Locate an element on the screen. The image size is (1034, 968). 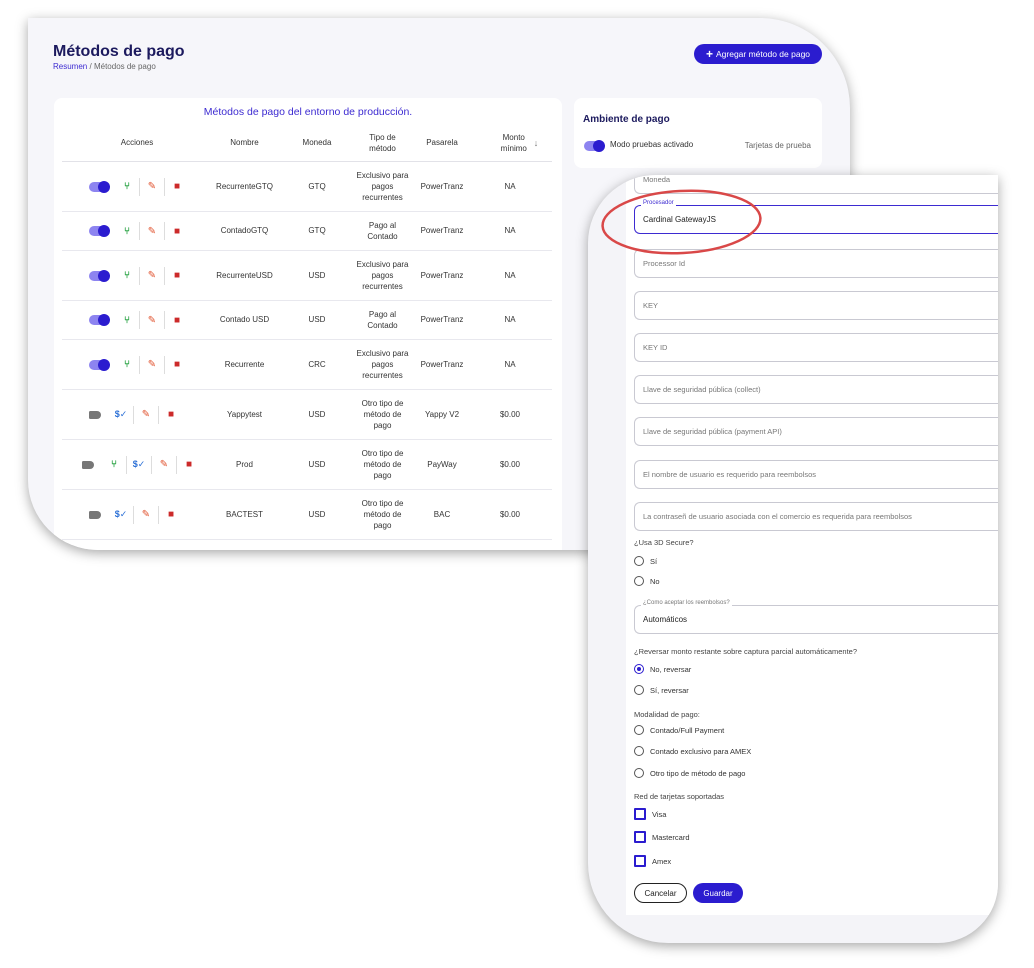
test-mode-toggle is located at coordinates (594, 146).